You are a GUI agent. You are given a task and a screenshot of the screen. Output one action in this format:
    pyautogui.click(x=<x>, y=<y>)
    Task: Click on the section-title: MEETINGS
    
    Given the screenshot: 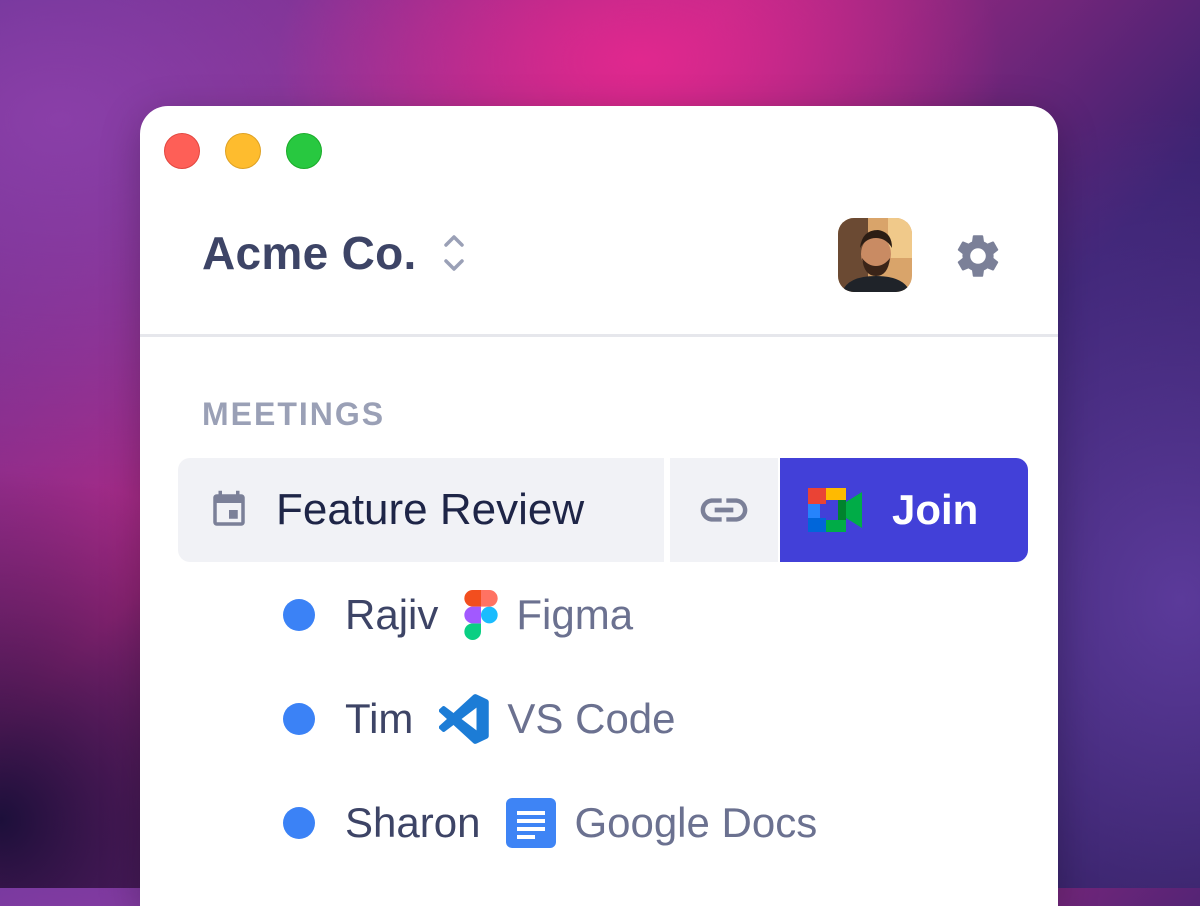 What is the action you would take?
    pyautogui.click(x=294, y=414)
    